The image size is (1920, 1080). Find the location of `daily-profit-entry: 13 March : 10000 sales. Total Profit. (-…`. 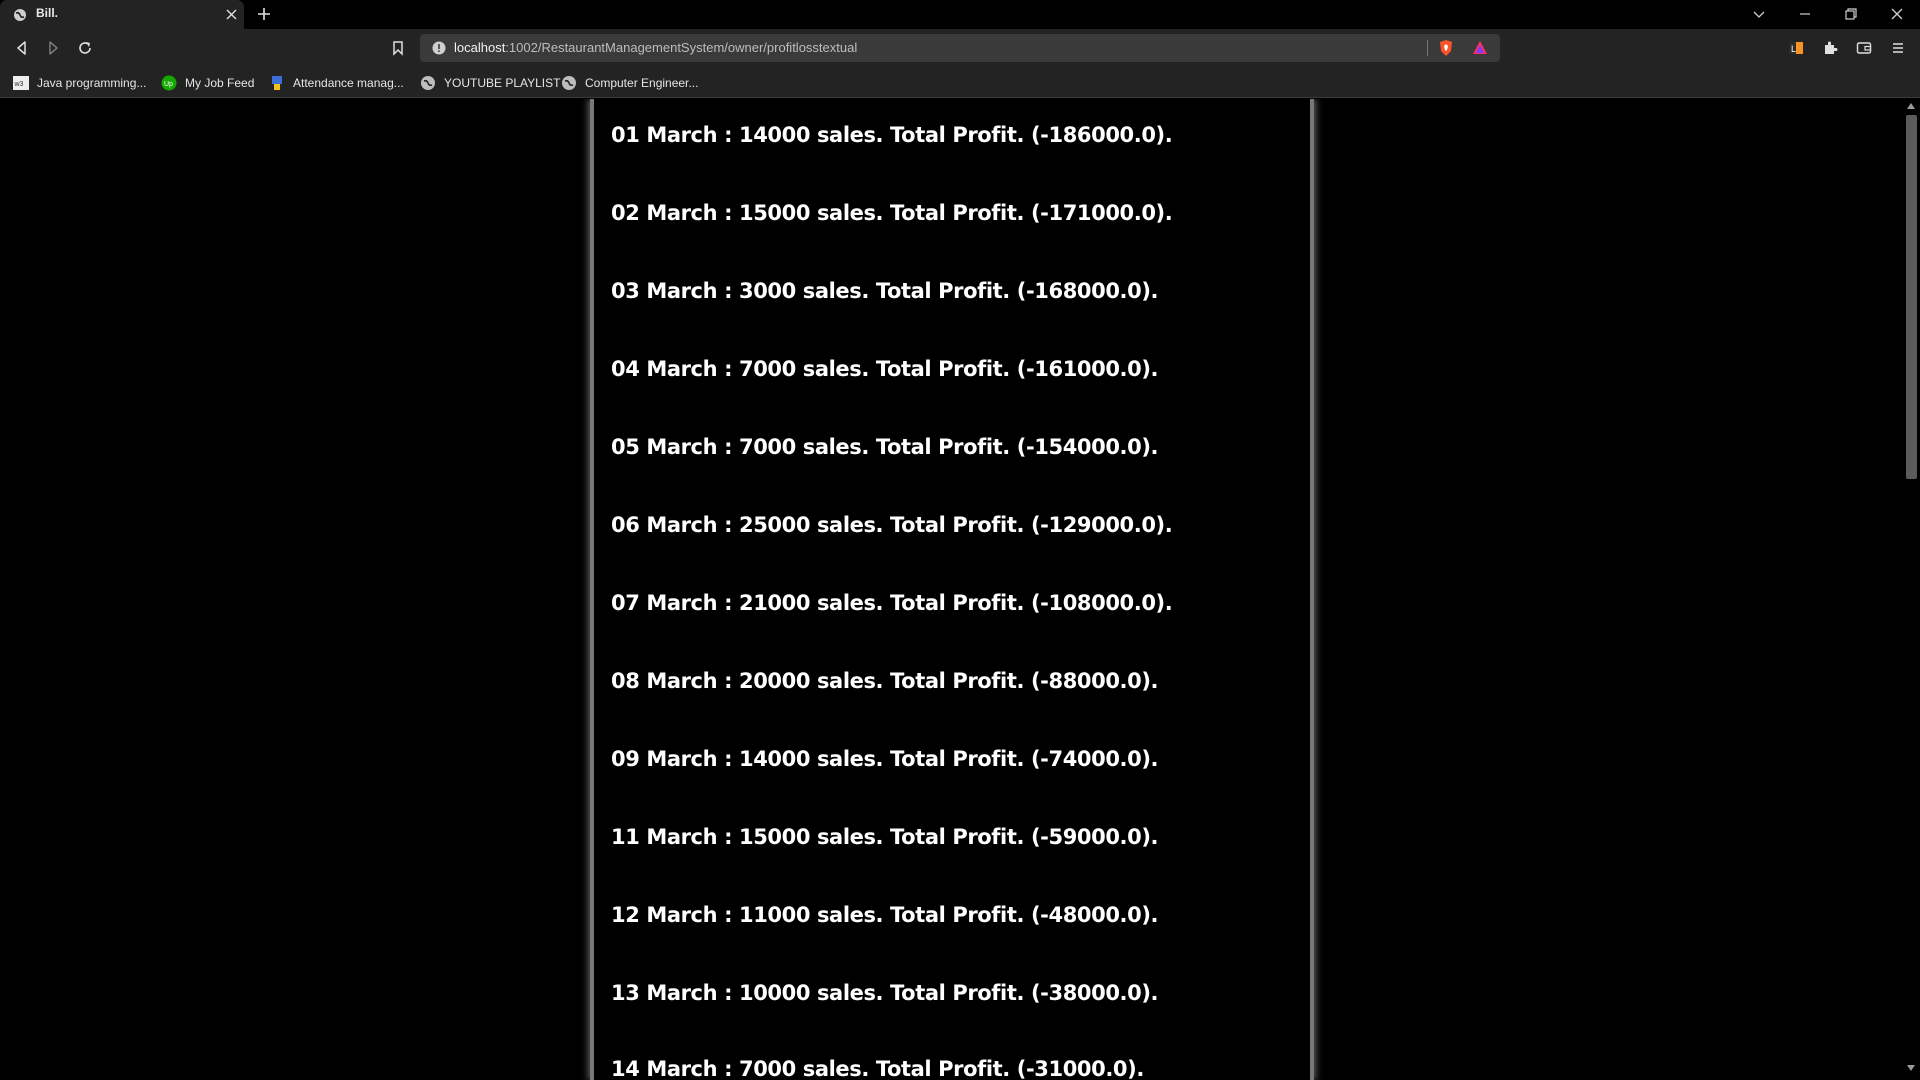

daily-profit-entry: 13 March : 10000 sales. Total Profit. (-… is located at coordinates (885, 993).